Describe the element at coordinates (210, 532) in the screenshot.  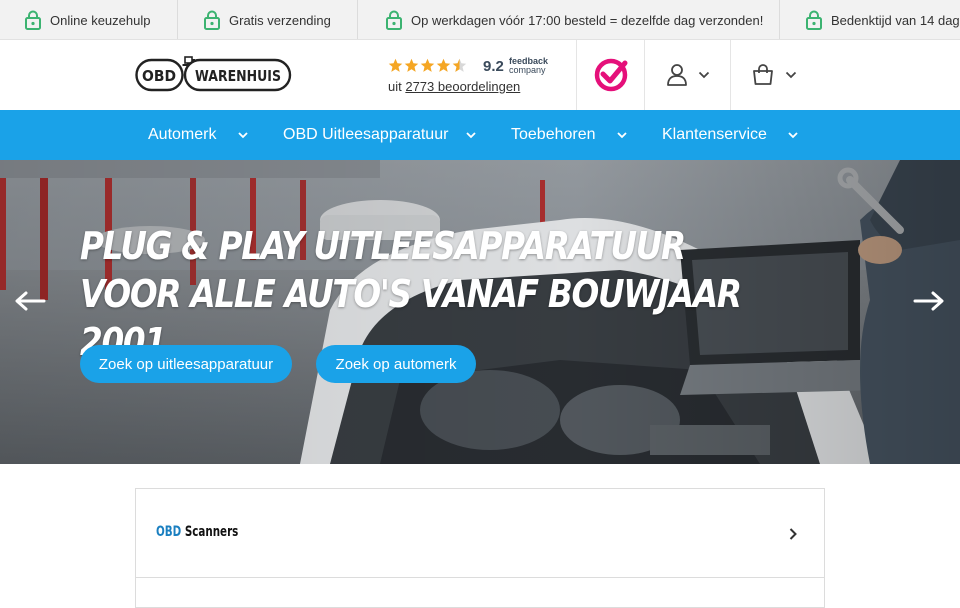
I see `category-label: Scanners` at that location.